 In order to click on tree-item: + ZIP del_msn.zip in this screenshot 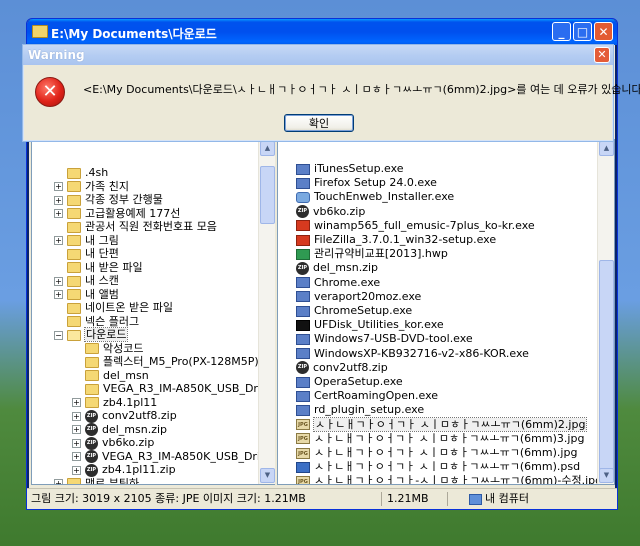, I will do `click(119, 430)`.